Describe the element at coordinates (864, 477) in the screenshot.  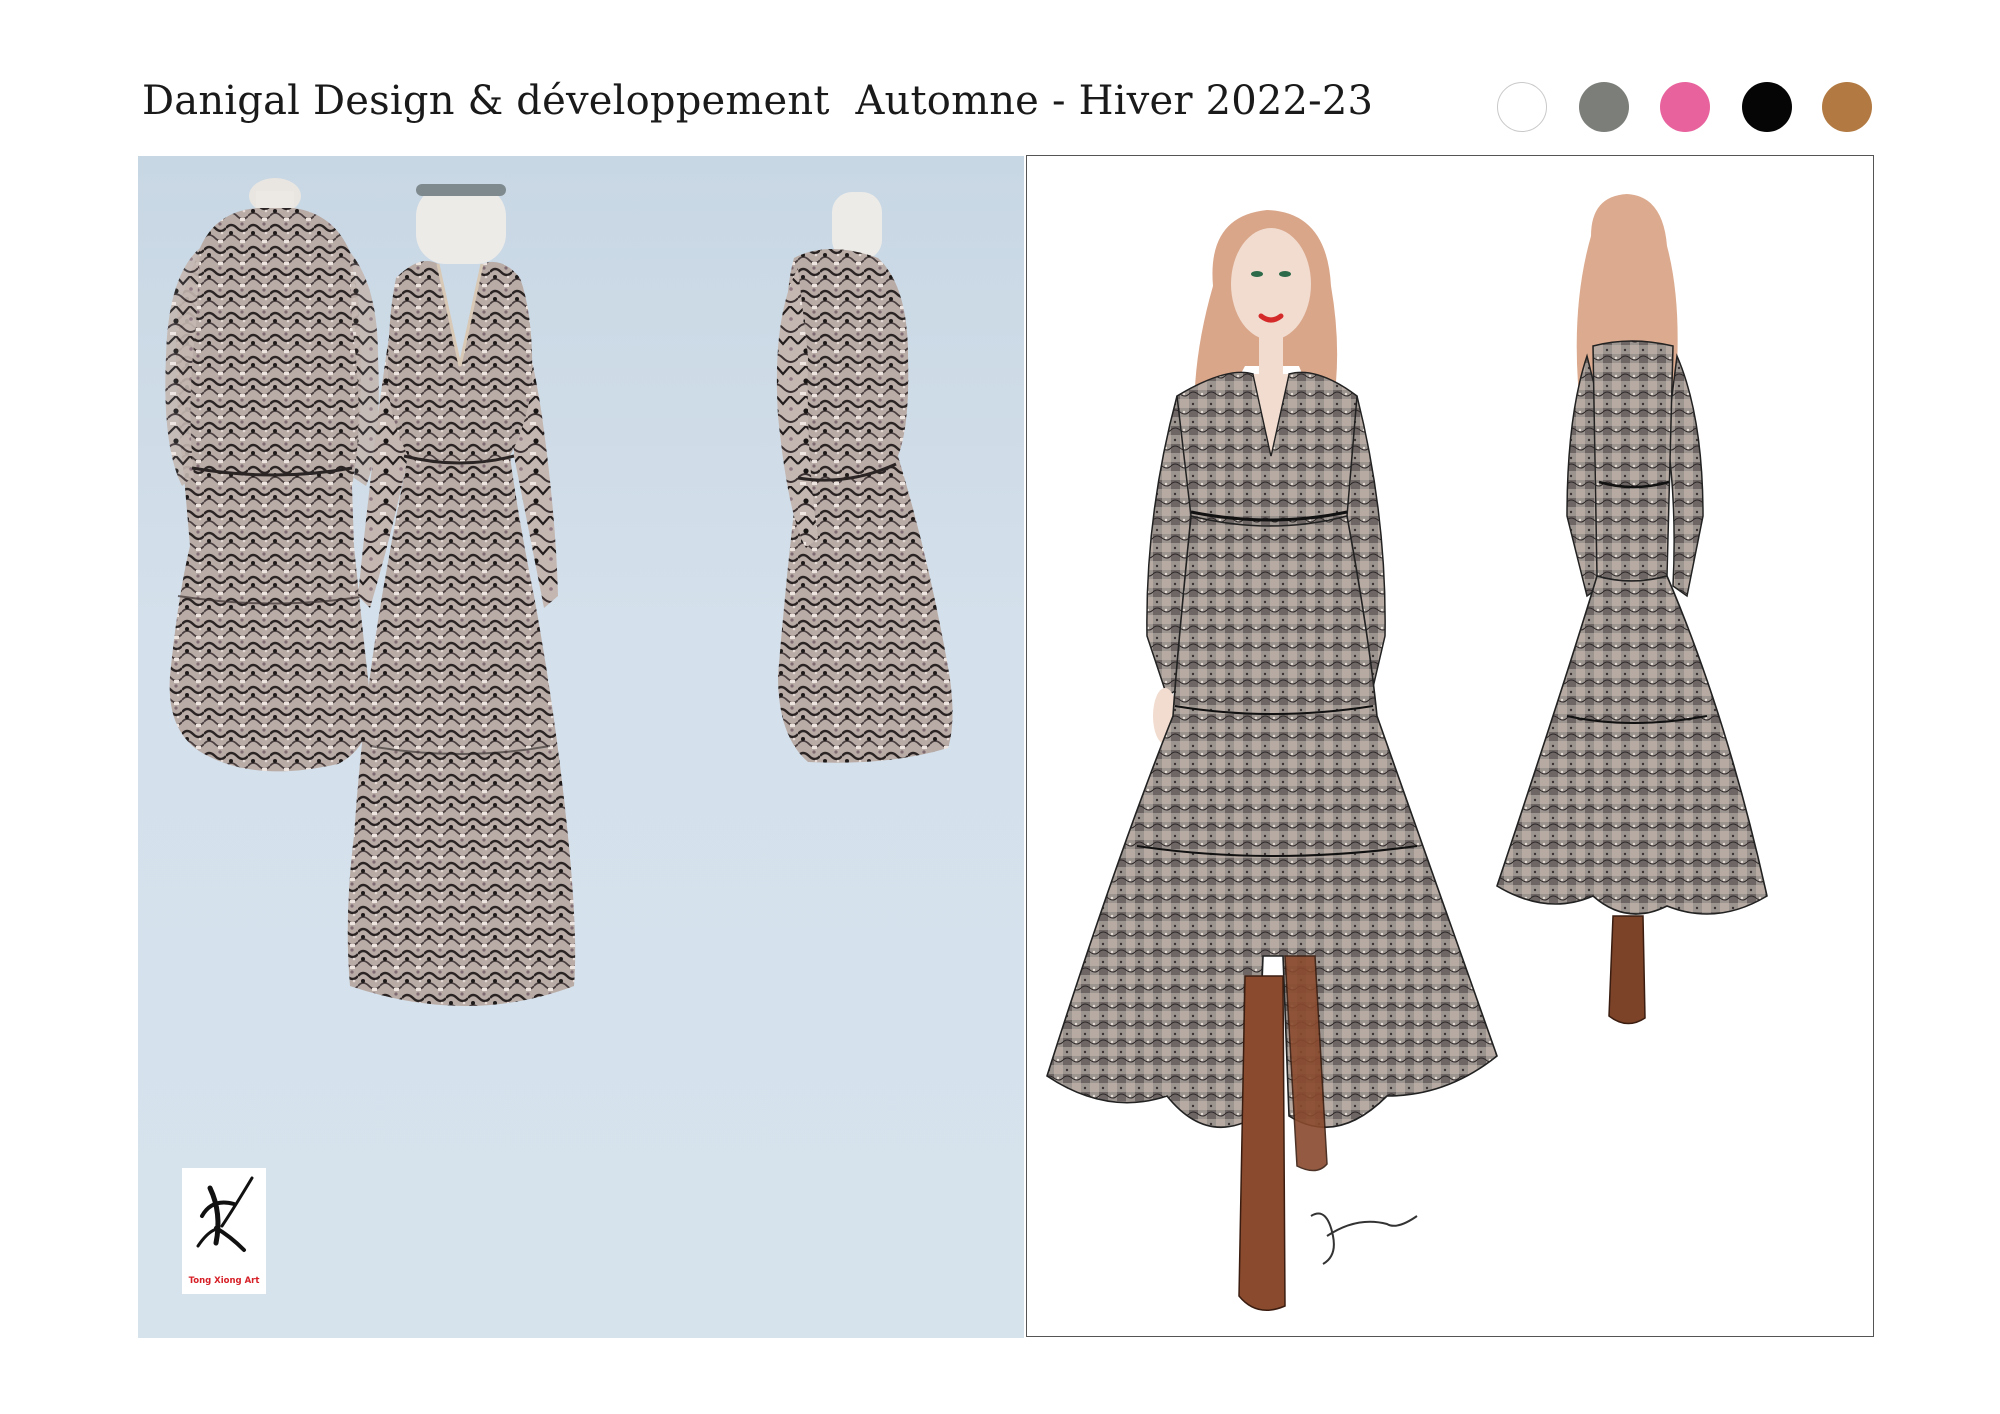
I see `side-view` at that location.